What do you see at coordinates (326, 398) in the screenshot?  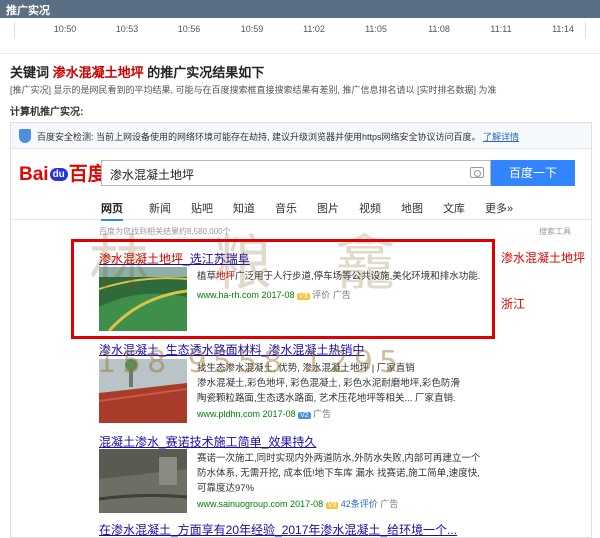 I see `desc-line: 陶瓷颗粒路面,生态透水路面, 艺术压花地坪等相关... 厂家直销.` at bounding box center [326, 398].